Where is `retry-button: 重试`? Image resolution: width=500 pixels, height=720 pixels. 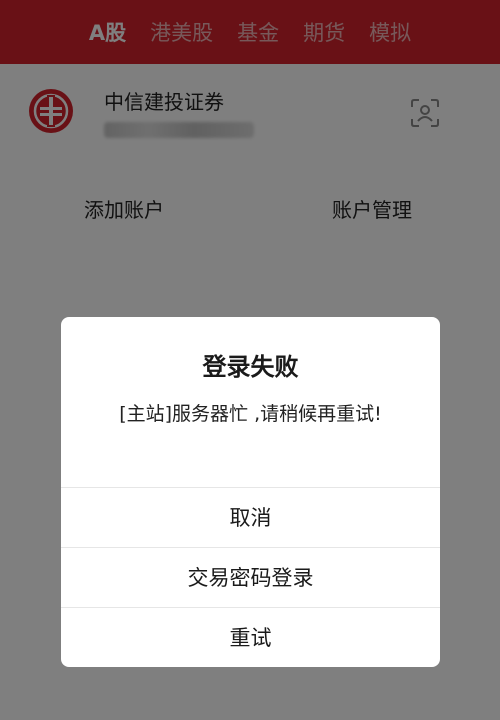 retry-button: 重试 is located at coordinates (250, 637).